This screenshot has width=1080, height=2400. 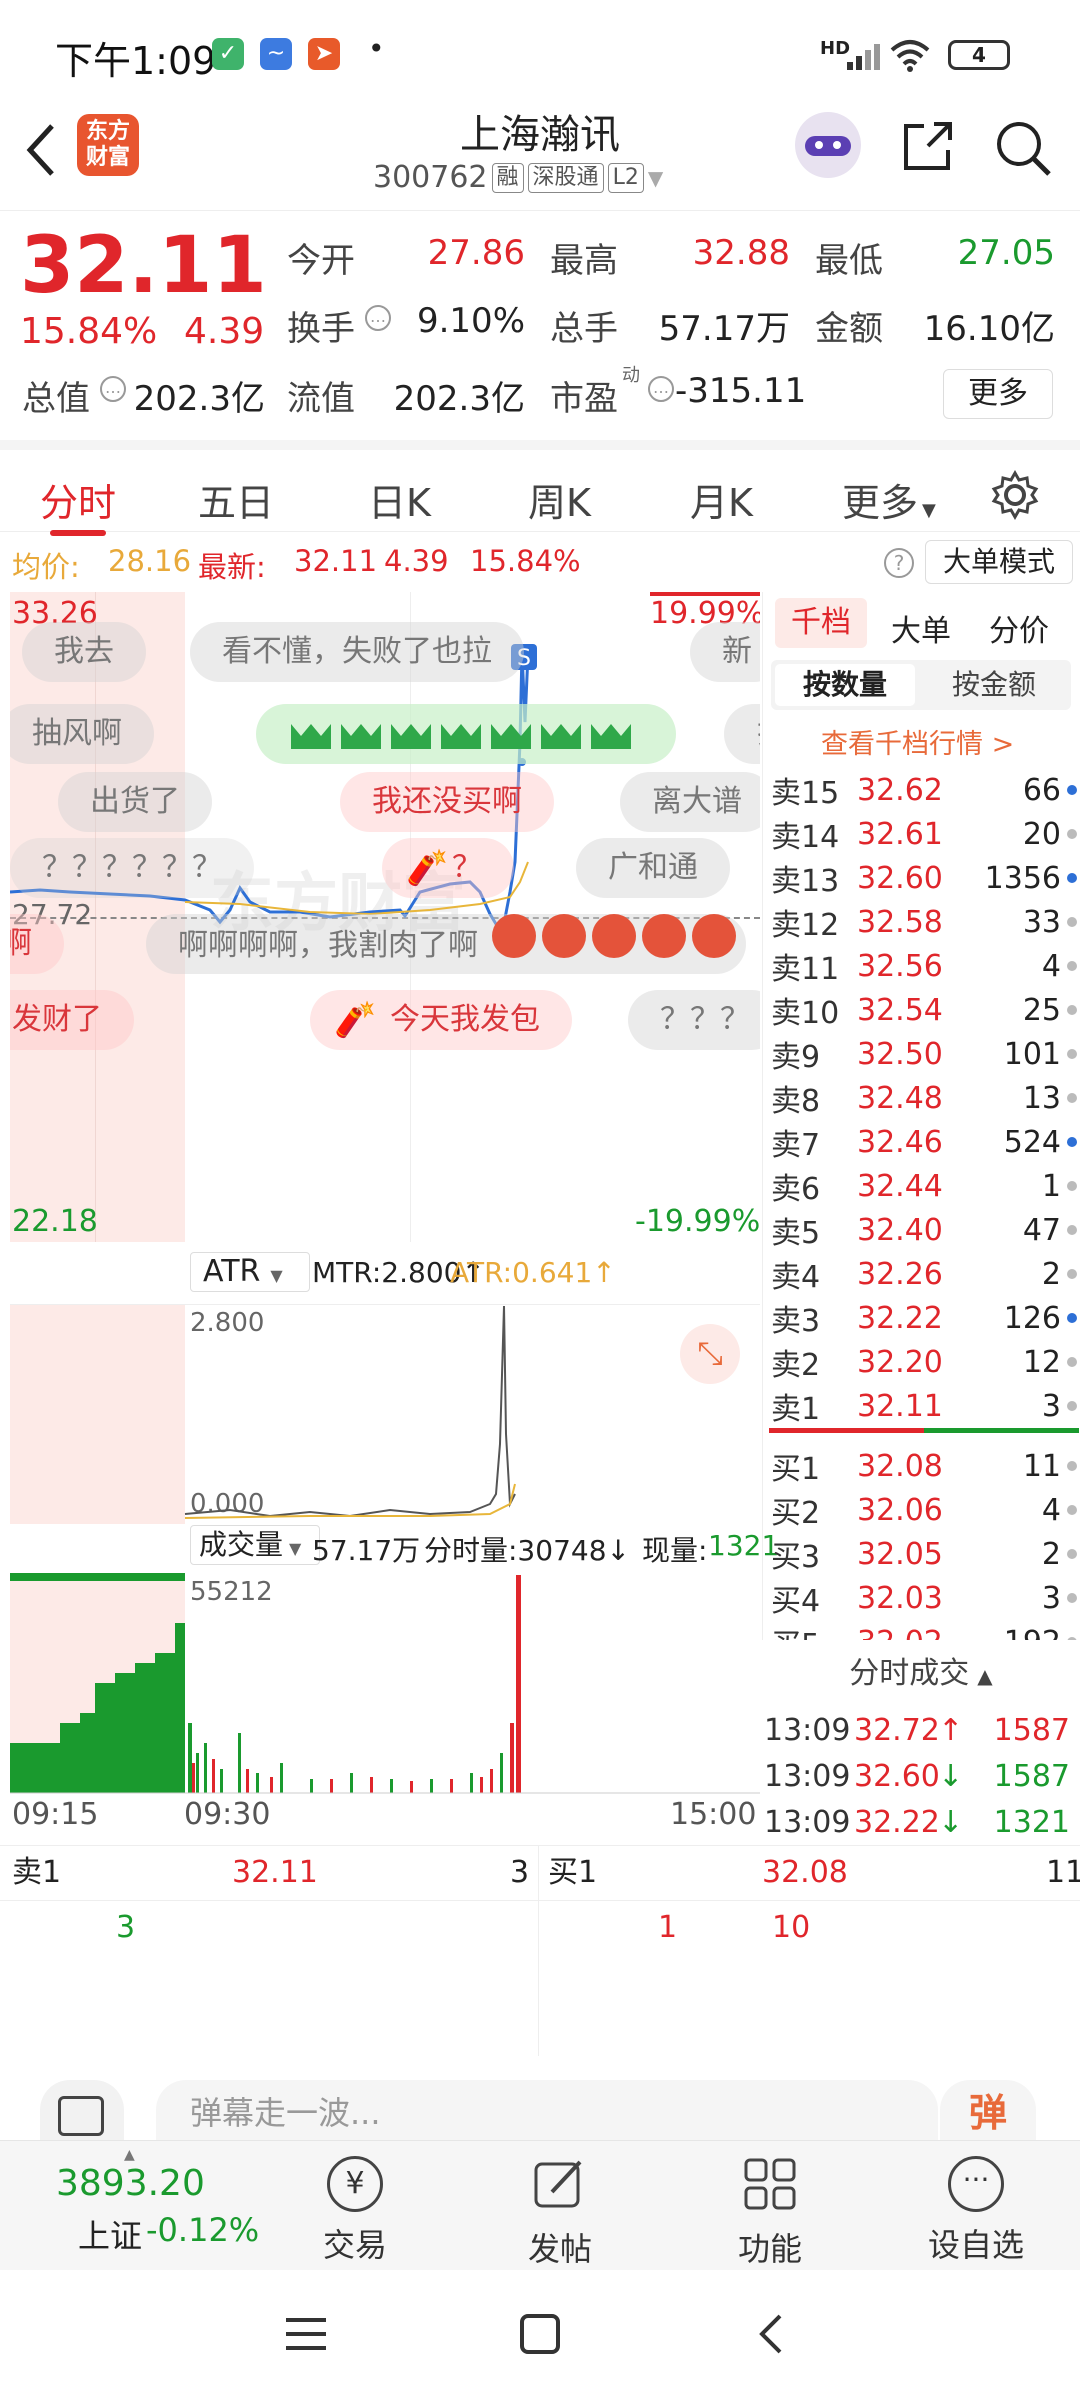 I want to click on ask-row: 卖15 32.62 66, so click(x=924, y=790).